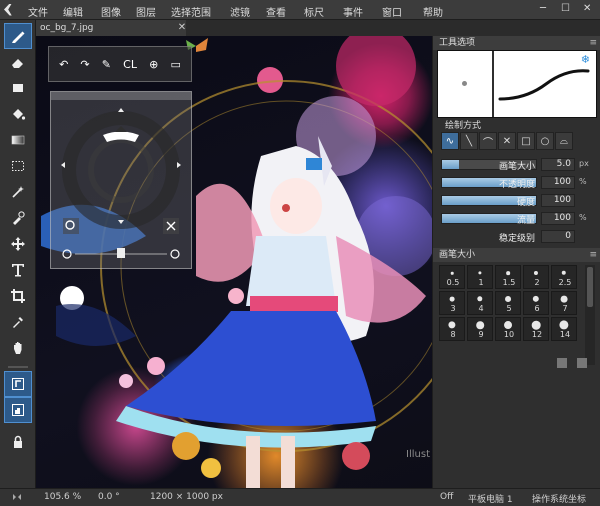  What do you see at coordinates (18, 244) in the screenshot?
I see `move-tool-icon` at bounding box center [18, 244].